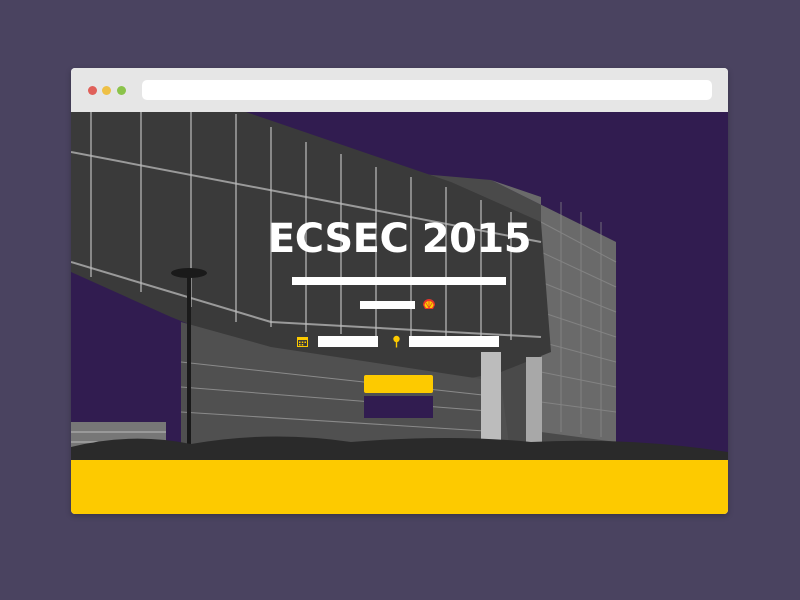  What do you see at coordinates (427, 90) in the screenshot?
I see `address-bar` at bounding box center [427, 90].